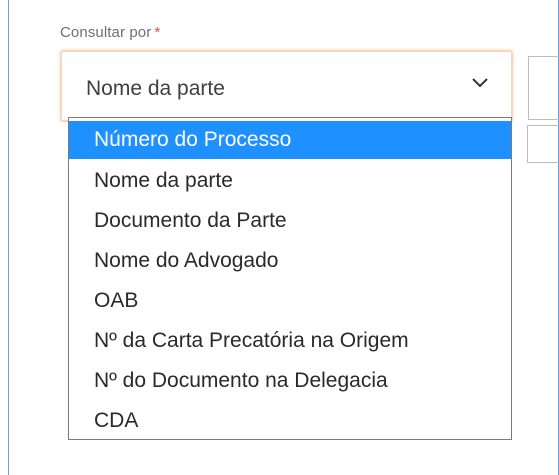 This screenshot has width=559, height=475. What do you see at coordinates (290, 221) in the screenshot?
I see `option-documento-da-parte: Documento da Parte` at bounding box center [290, 221].